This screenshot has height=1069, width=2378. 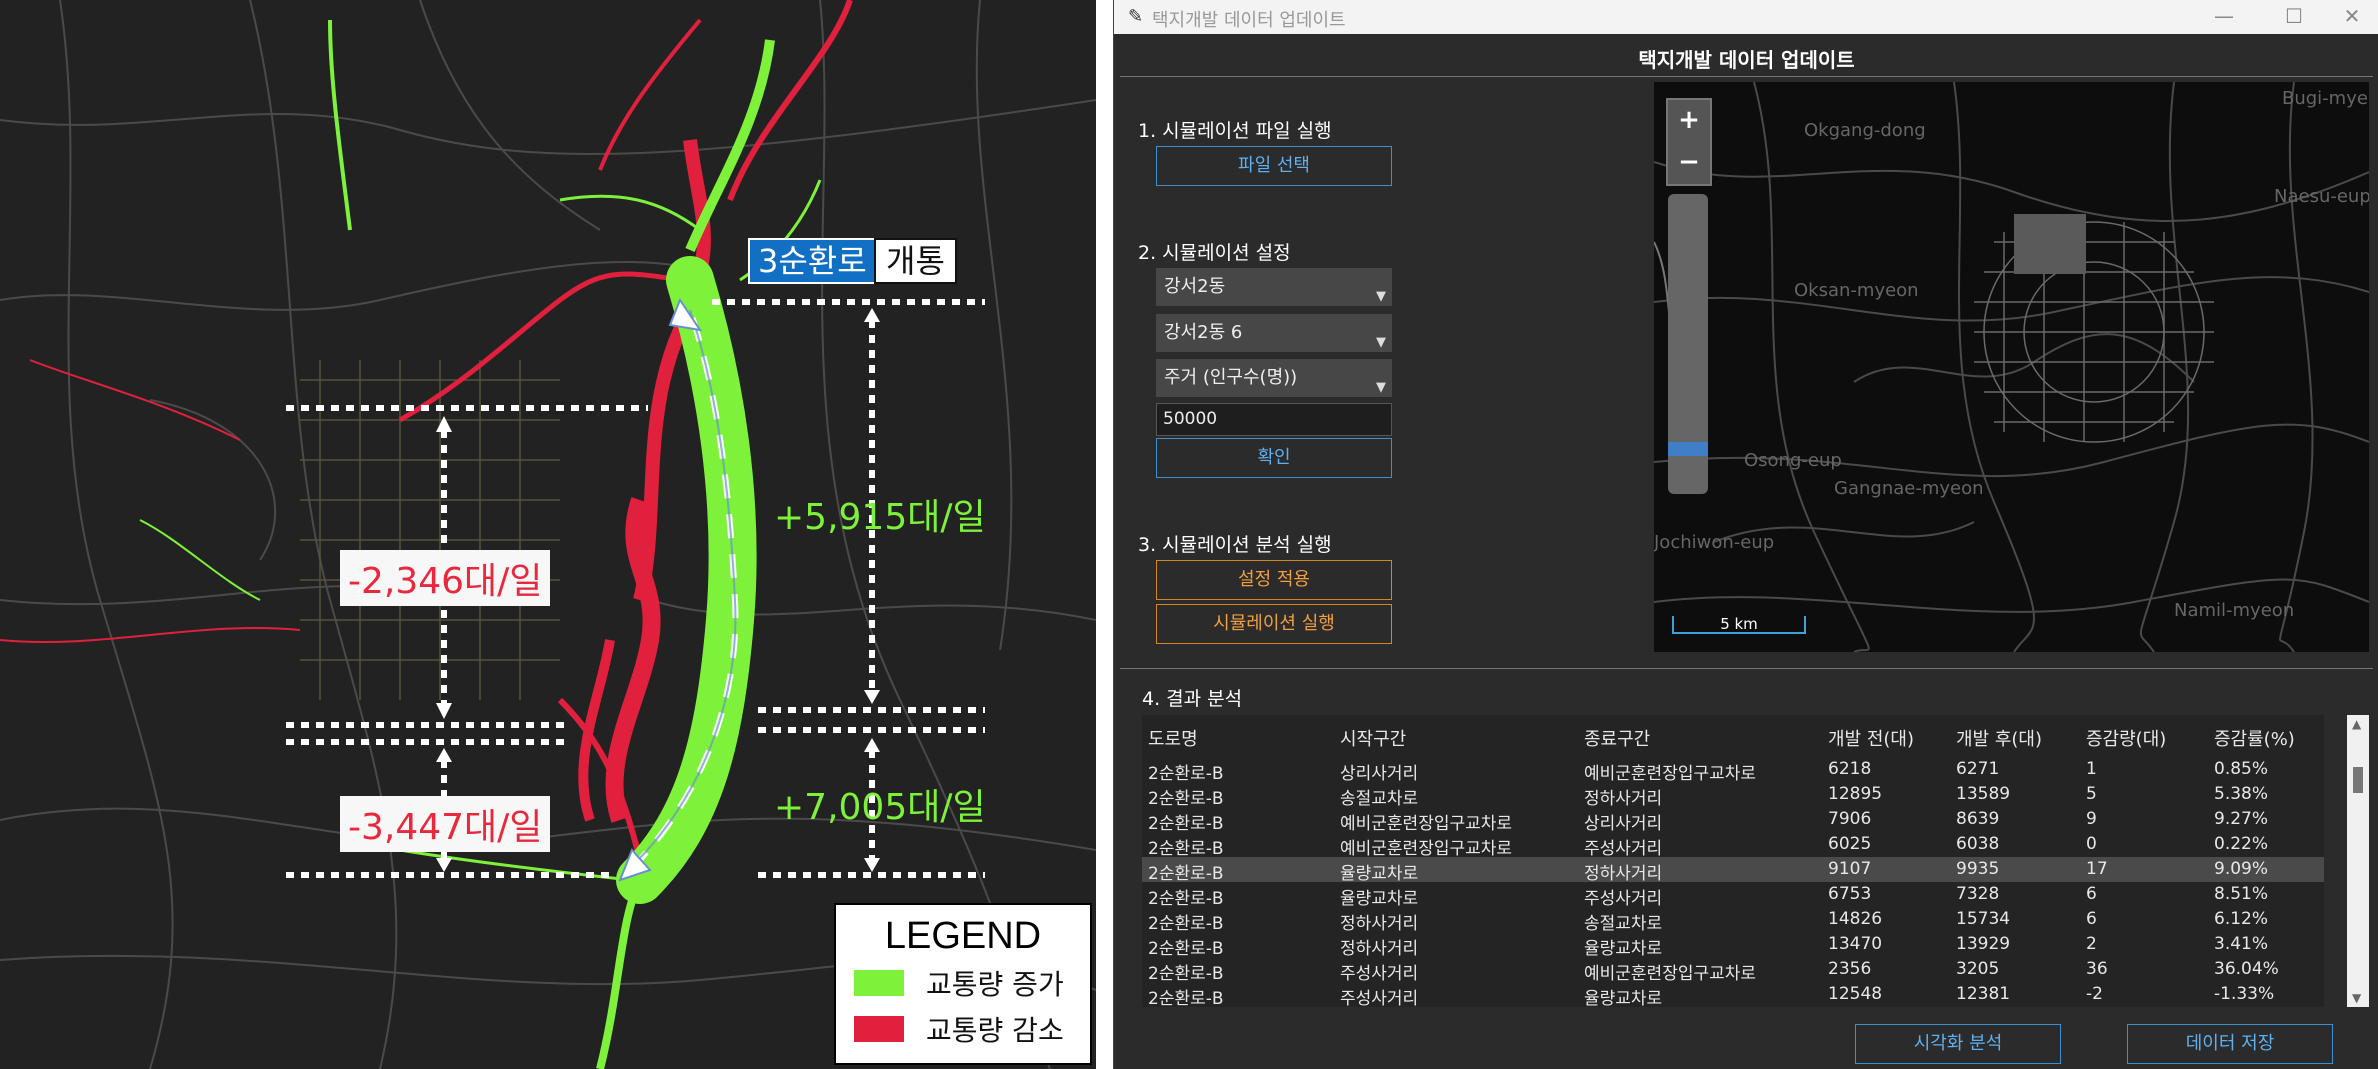 I want to click on increase-north-label: +5,915대/일, so click(x=880, y=517).